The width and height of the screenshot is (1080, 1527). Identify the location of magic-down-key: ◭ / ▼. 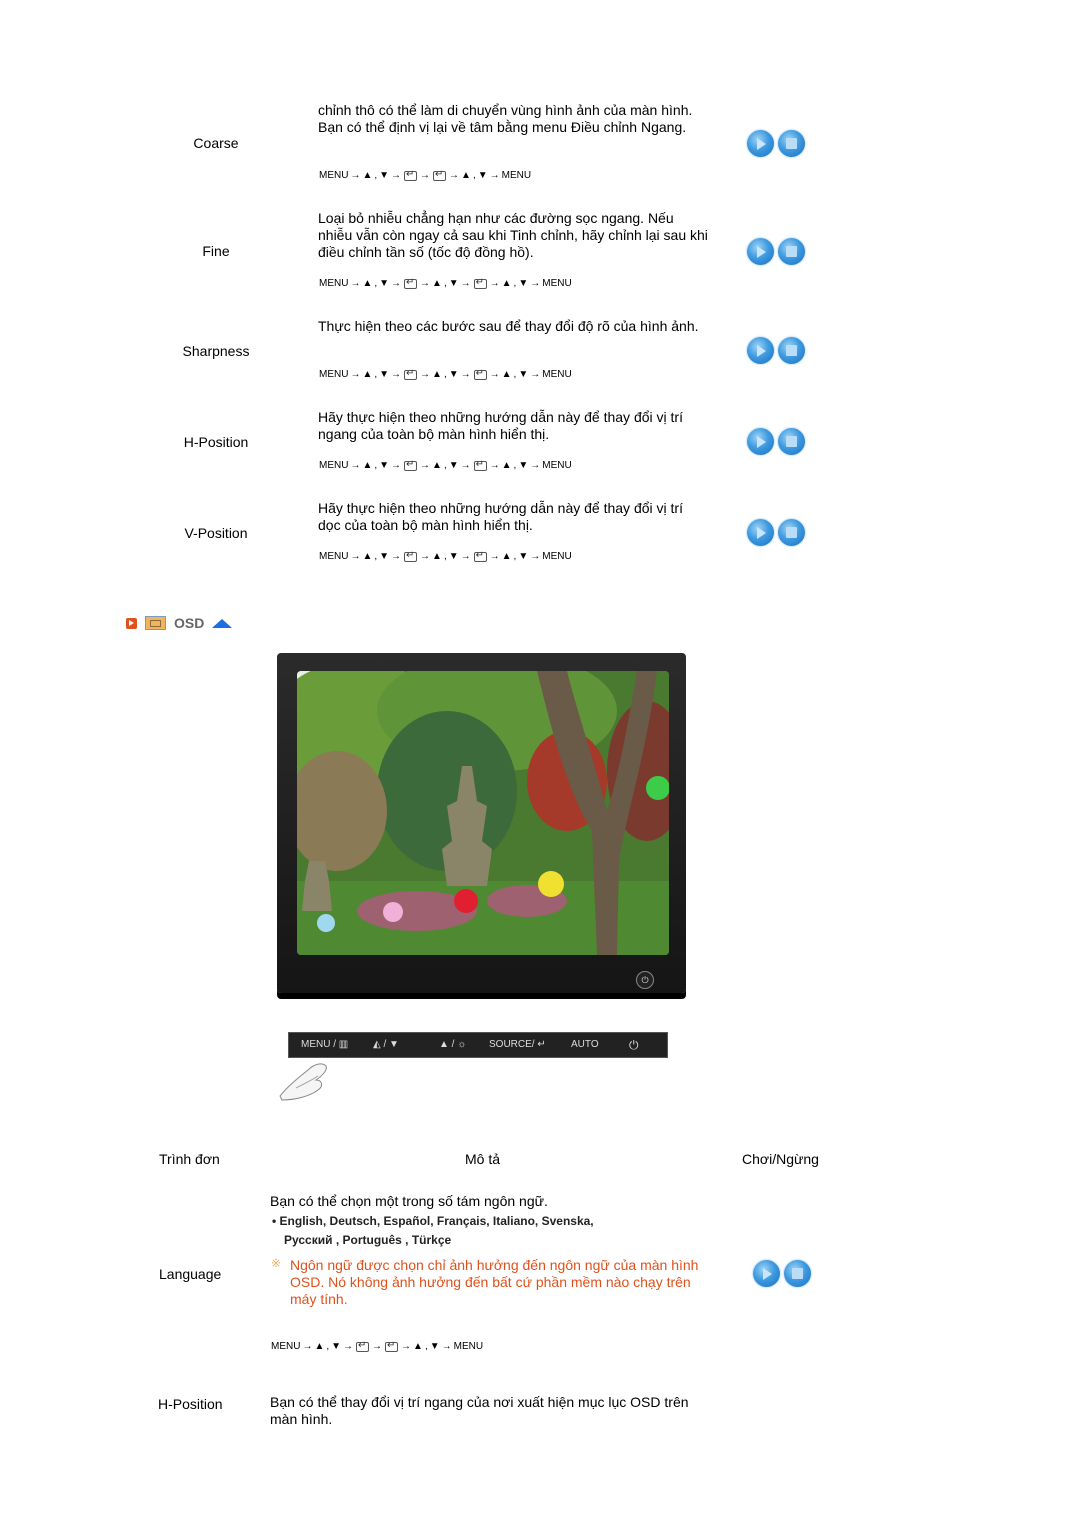
(386, 1044).